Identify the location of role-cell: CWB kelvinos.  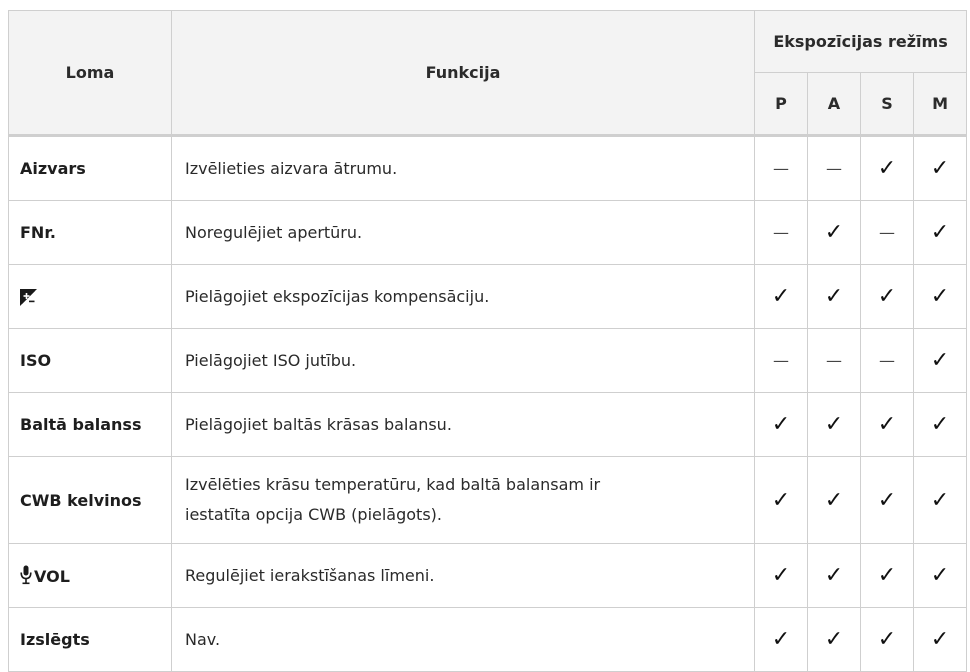
(90, 500).